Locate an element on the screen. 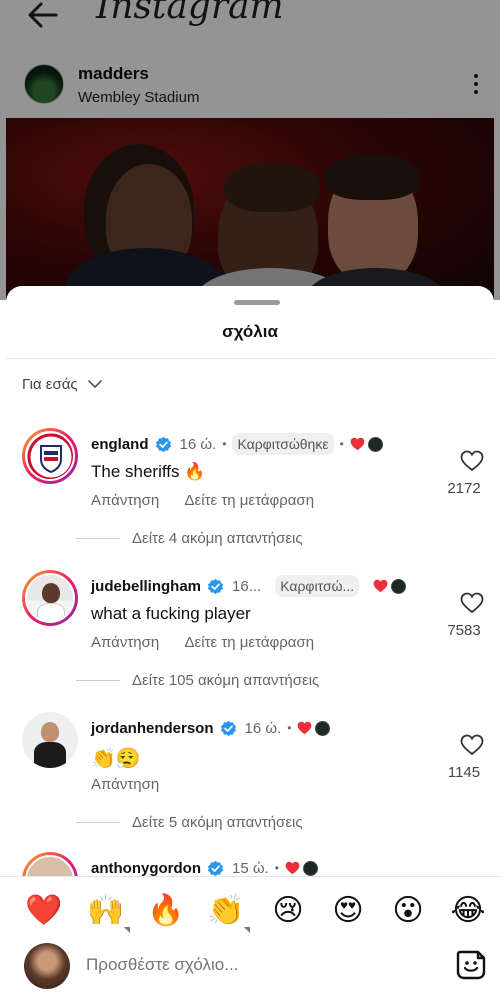  view-replies-button: Δείτε 5 ακόμη απαντήσεις is located at coordinates (189, 822).